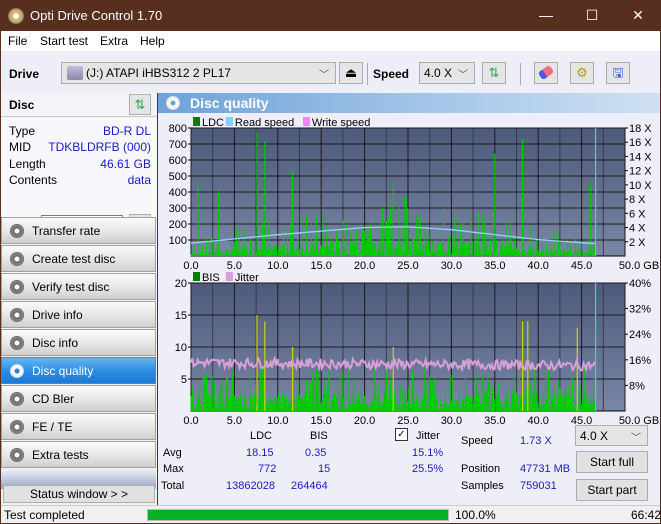  What do you see at coordinates (545, 469) in the screenshot?
I see `position-value: 47731 MB` at bounding box center [545, 469].